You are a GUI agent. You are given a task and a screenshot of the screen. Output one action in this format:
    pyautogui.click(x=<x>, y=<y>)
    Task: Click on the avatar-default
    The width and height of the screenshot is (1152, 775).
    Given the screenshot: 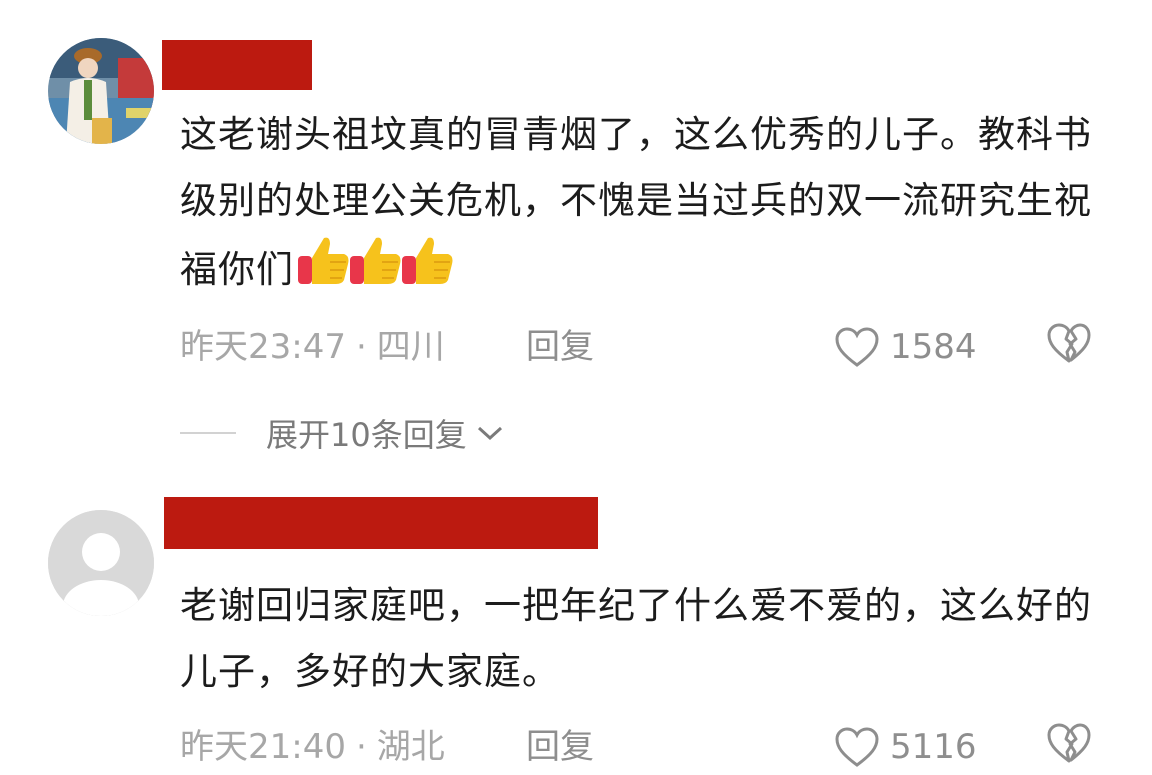 What is the action you would take?
    pyautogui.click(x=101, y=563)
    